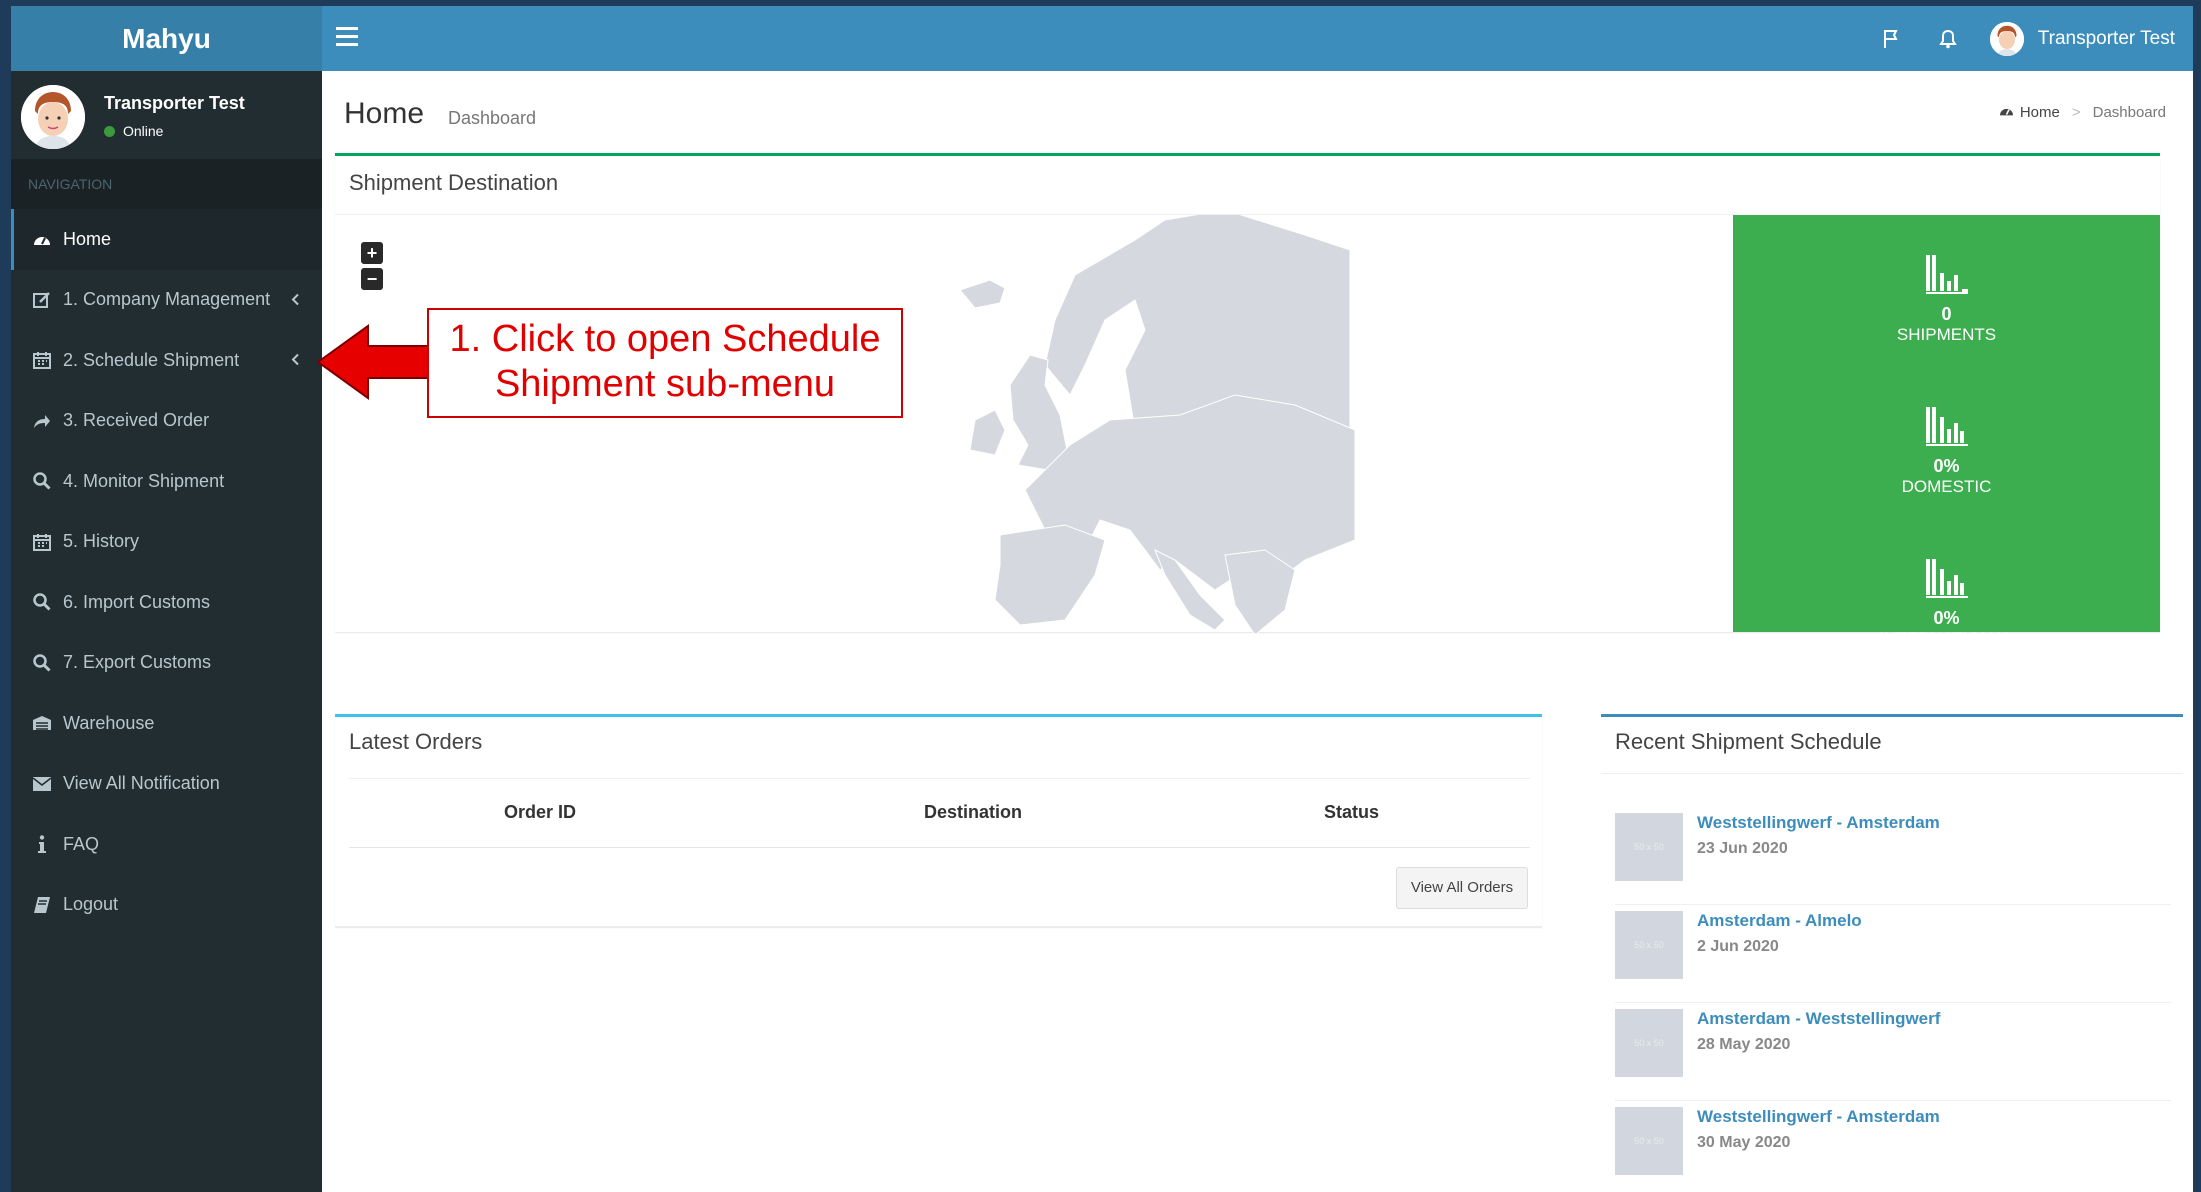 The width and height of the screenshot is (2201, 1192). Describe the element at coordinates (1893, 954) in the screenshot. I see `list-item: 50 x 50 Amsterdam - Almelo 2 Jun 2020` at that location.